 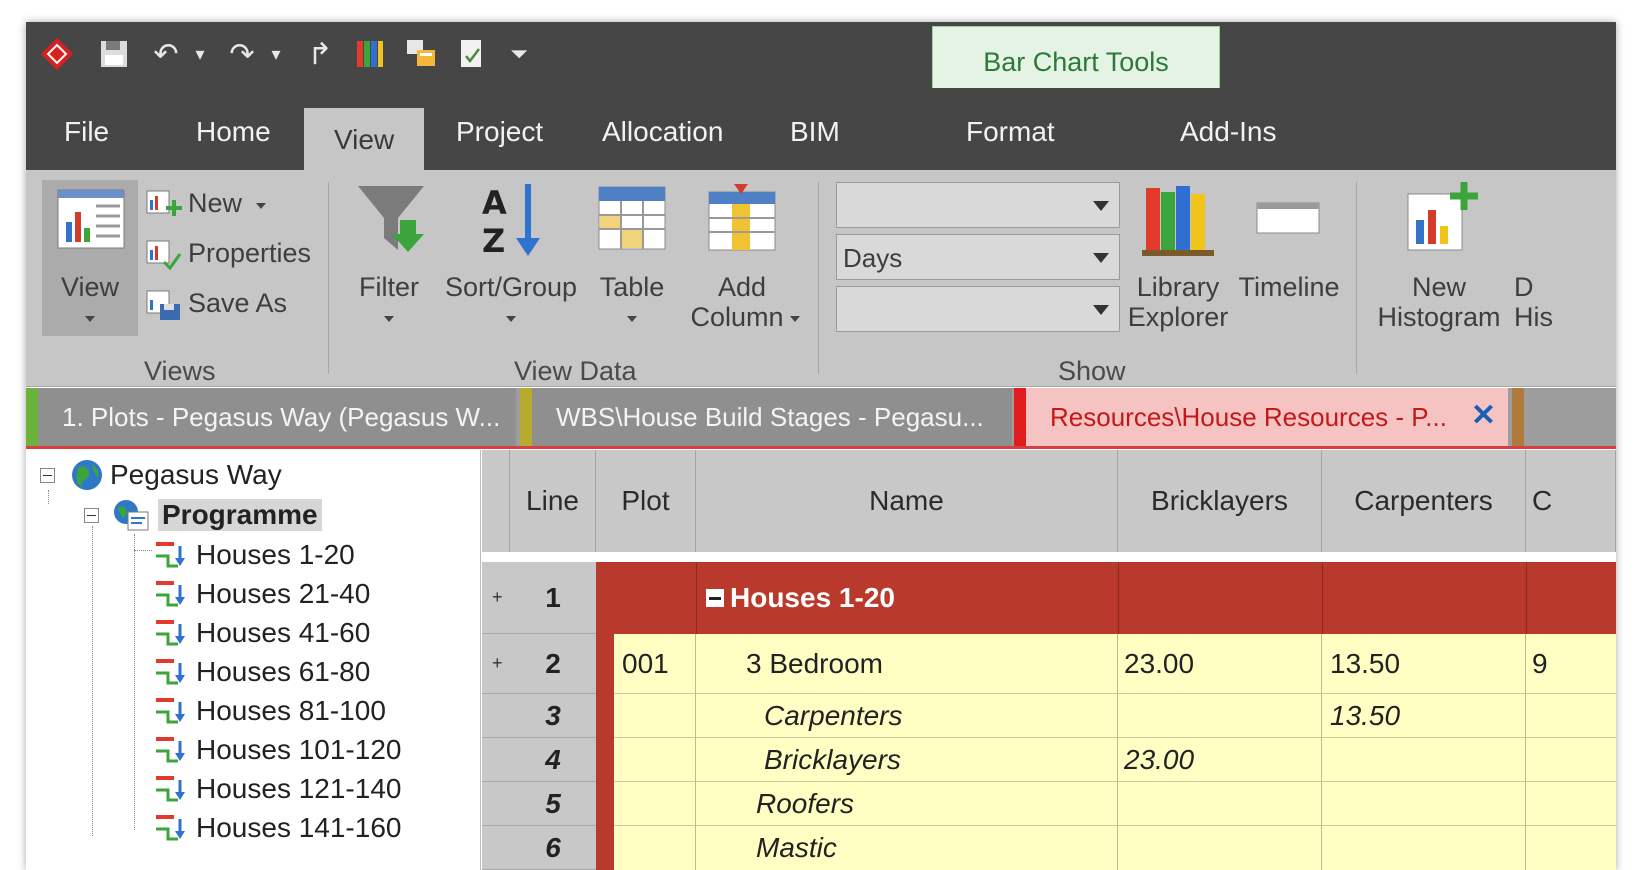 I want to click on outdent-arrow-icon: ↱, so click(x=320, y=54).